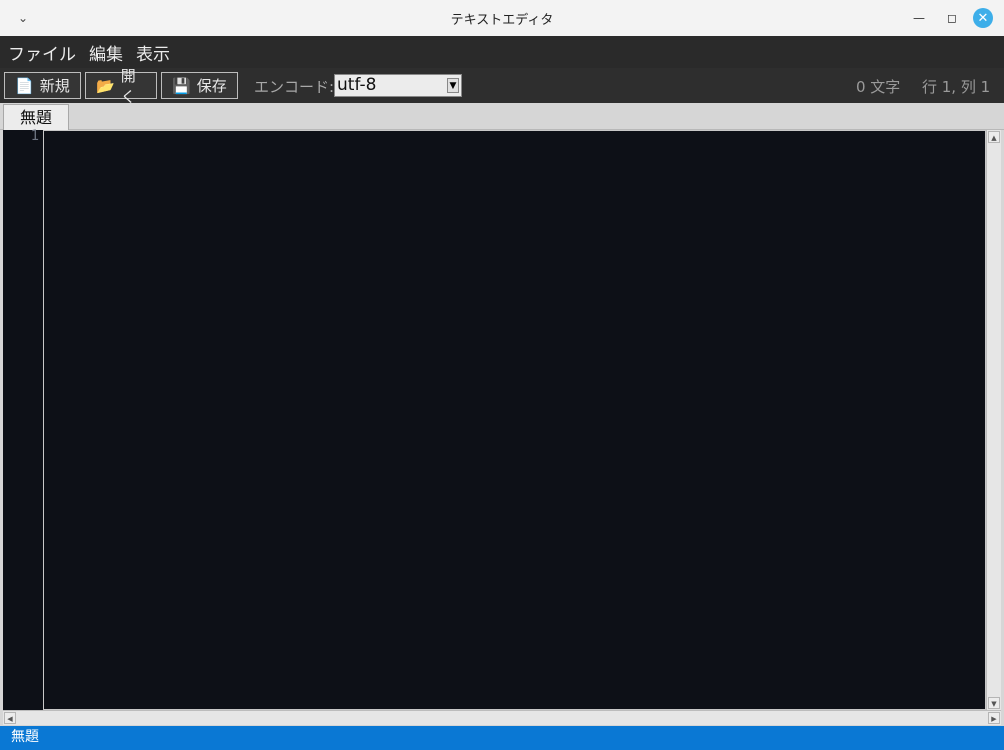  I want to click on horizontal-scrollbar: ◀ ▶, so click(502, 717).